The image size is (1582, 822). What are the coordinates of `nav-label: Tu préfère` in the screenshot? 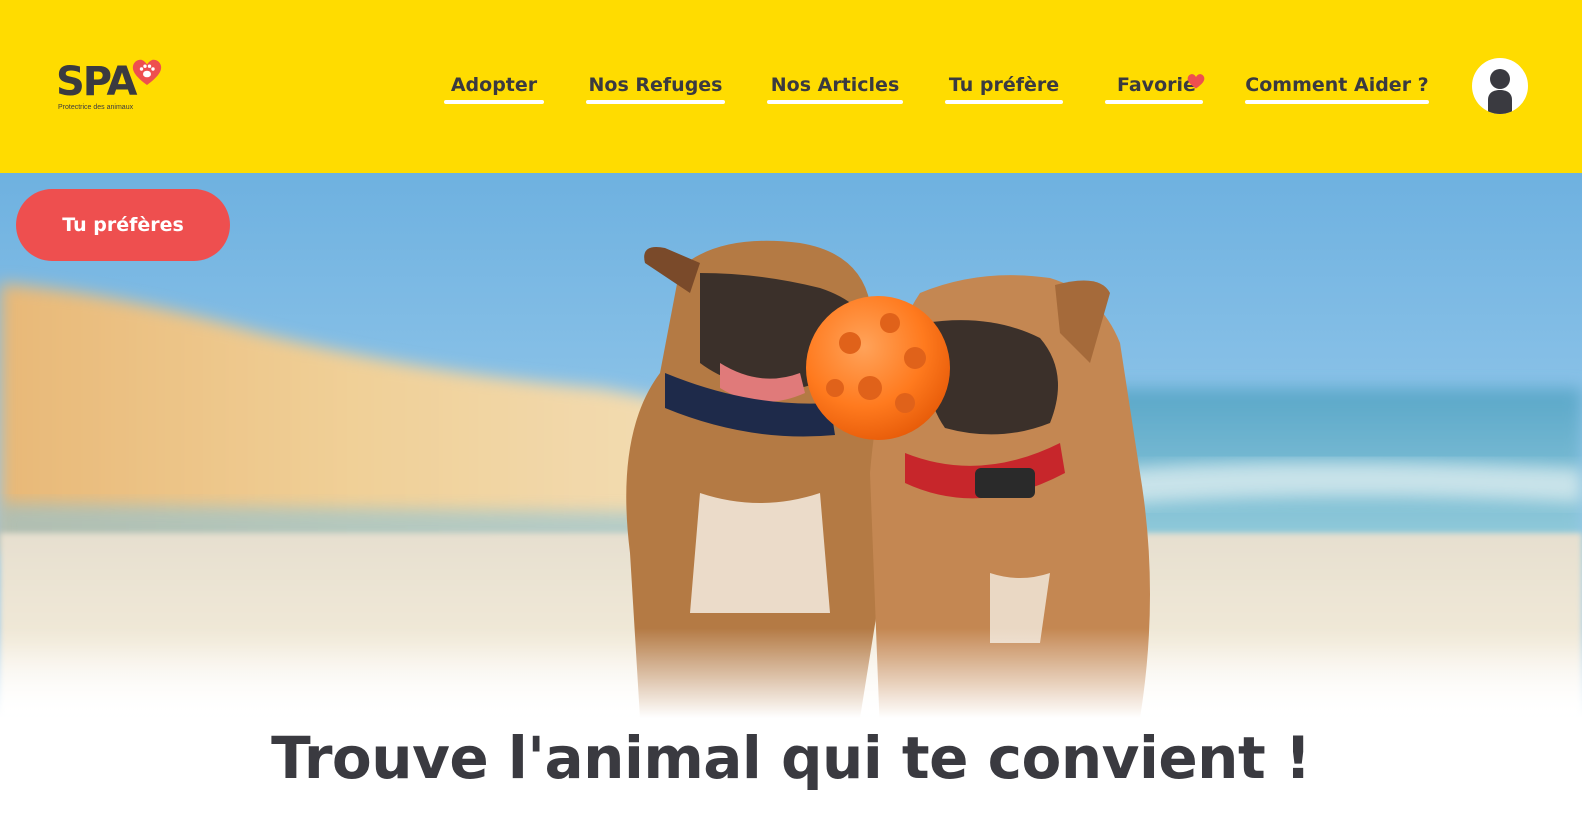 It's located at (1004, 85).